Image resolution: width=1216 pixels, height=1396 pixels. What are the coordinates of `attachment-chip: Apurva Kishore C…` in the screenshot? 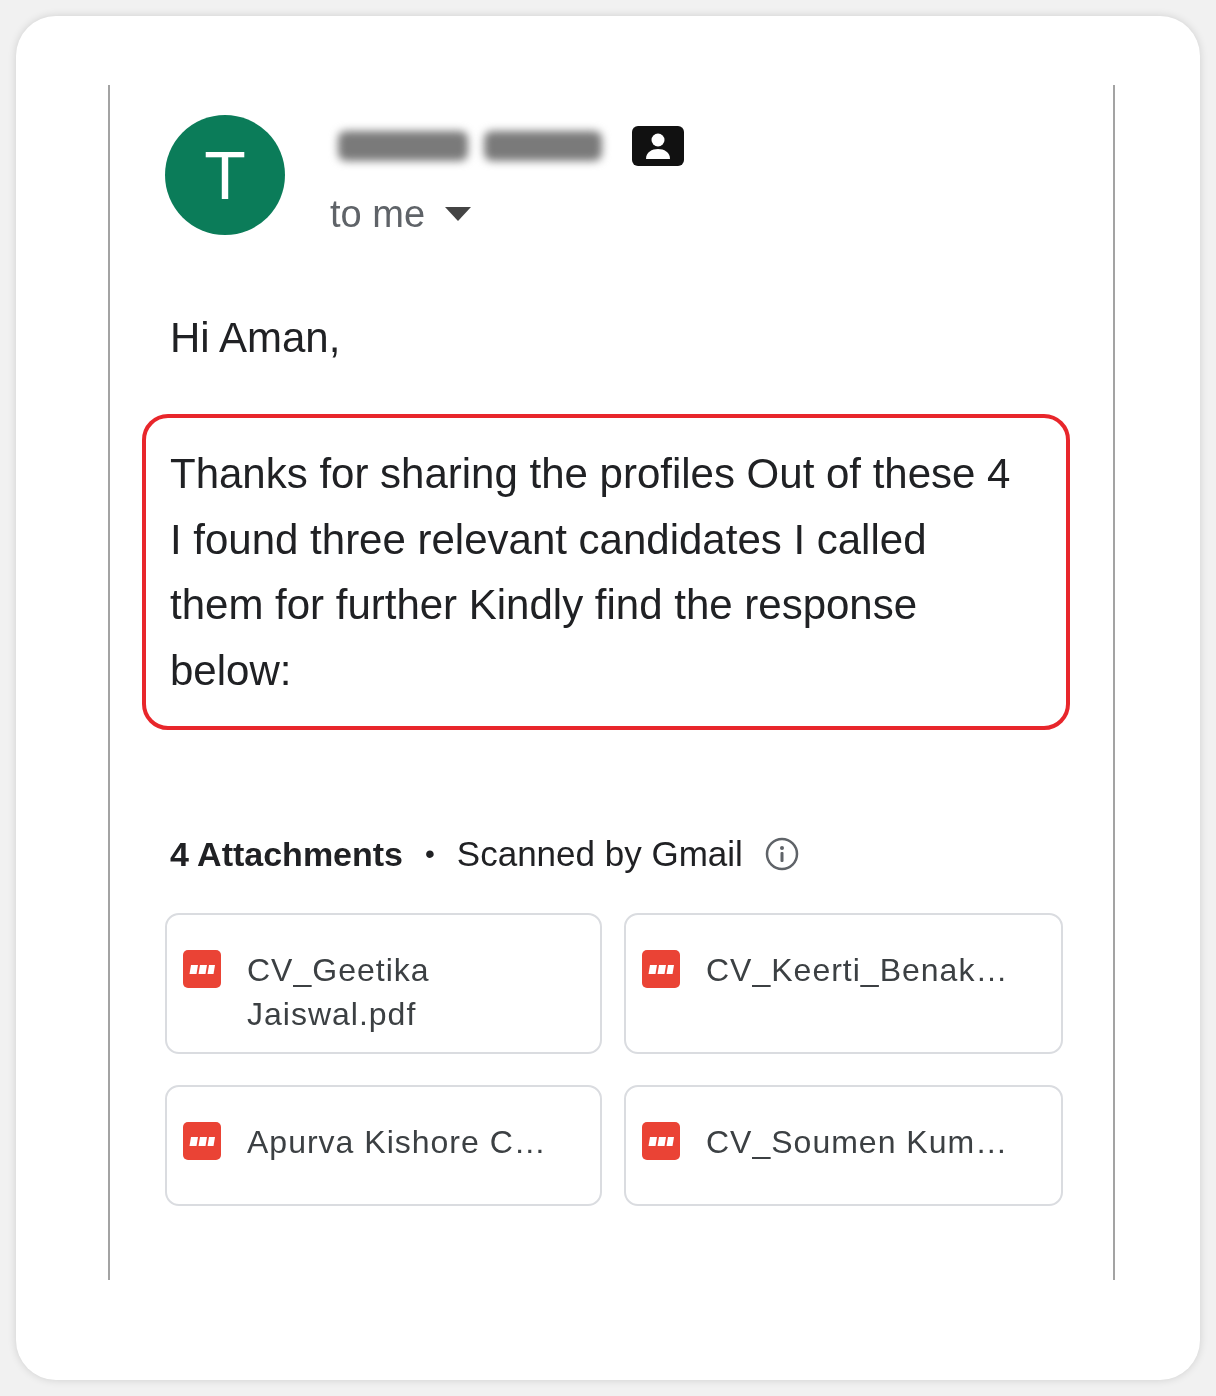 It's located at (383, 1145).